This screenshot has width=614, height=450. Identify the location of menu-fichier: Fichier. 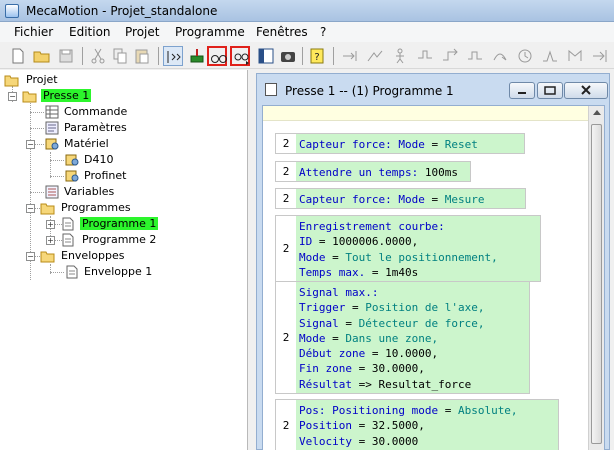
(33, 32).